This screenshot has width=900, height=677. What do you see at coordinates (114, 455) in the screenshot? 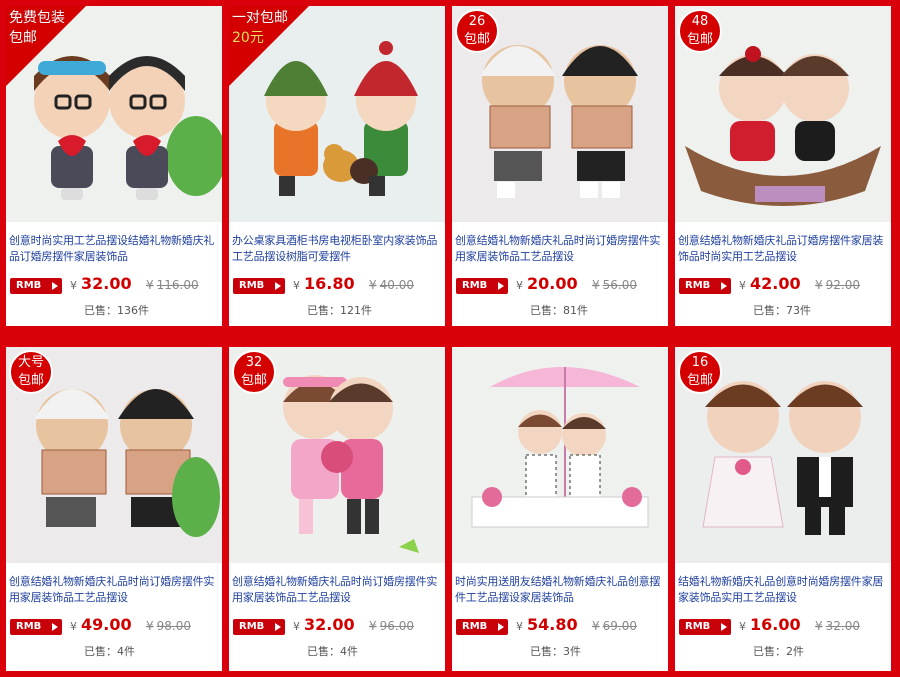
I see `product-photo: 大号 包邮` at bounding box center [114, 455].